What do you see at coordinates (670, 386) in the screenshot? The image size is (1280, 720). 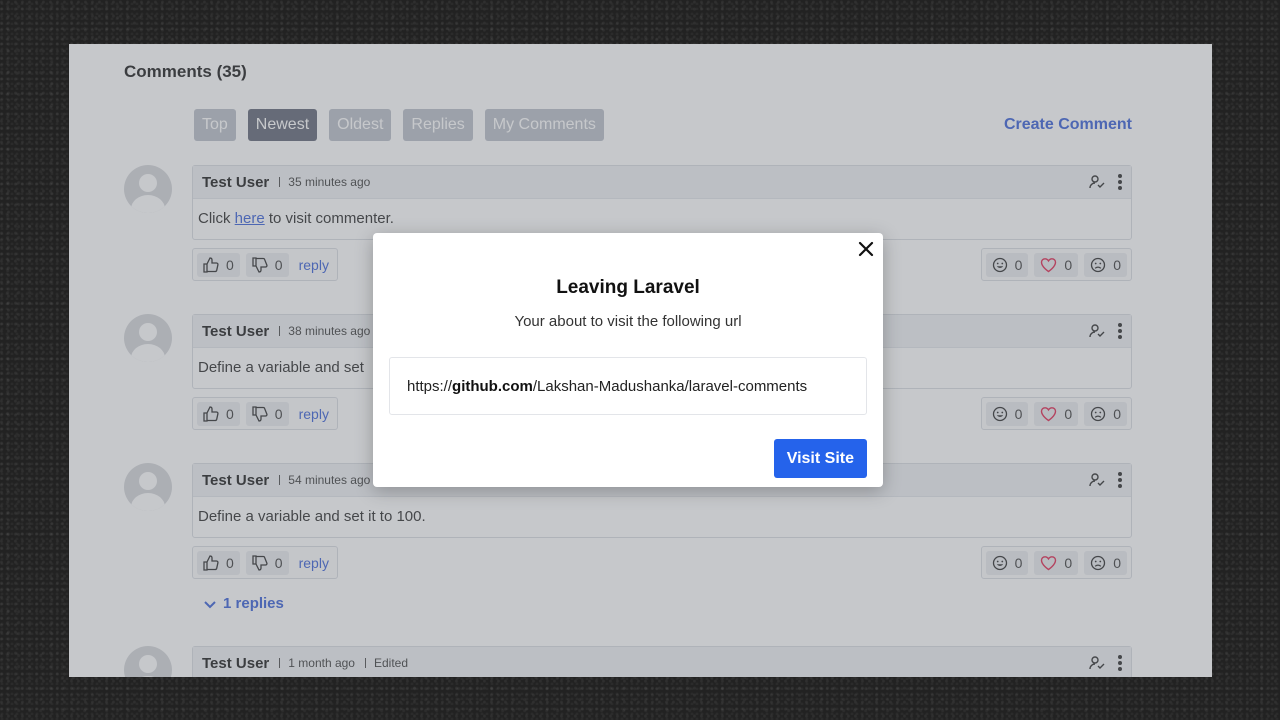 I see `url-path: /Lakshan-Madushanka/laravel-comments` at bounding box center [670, 386].